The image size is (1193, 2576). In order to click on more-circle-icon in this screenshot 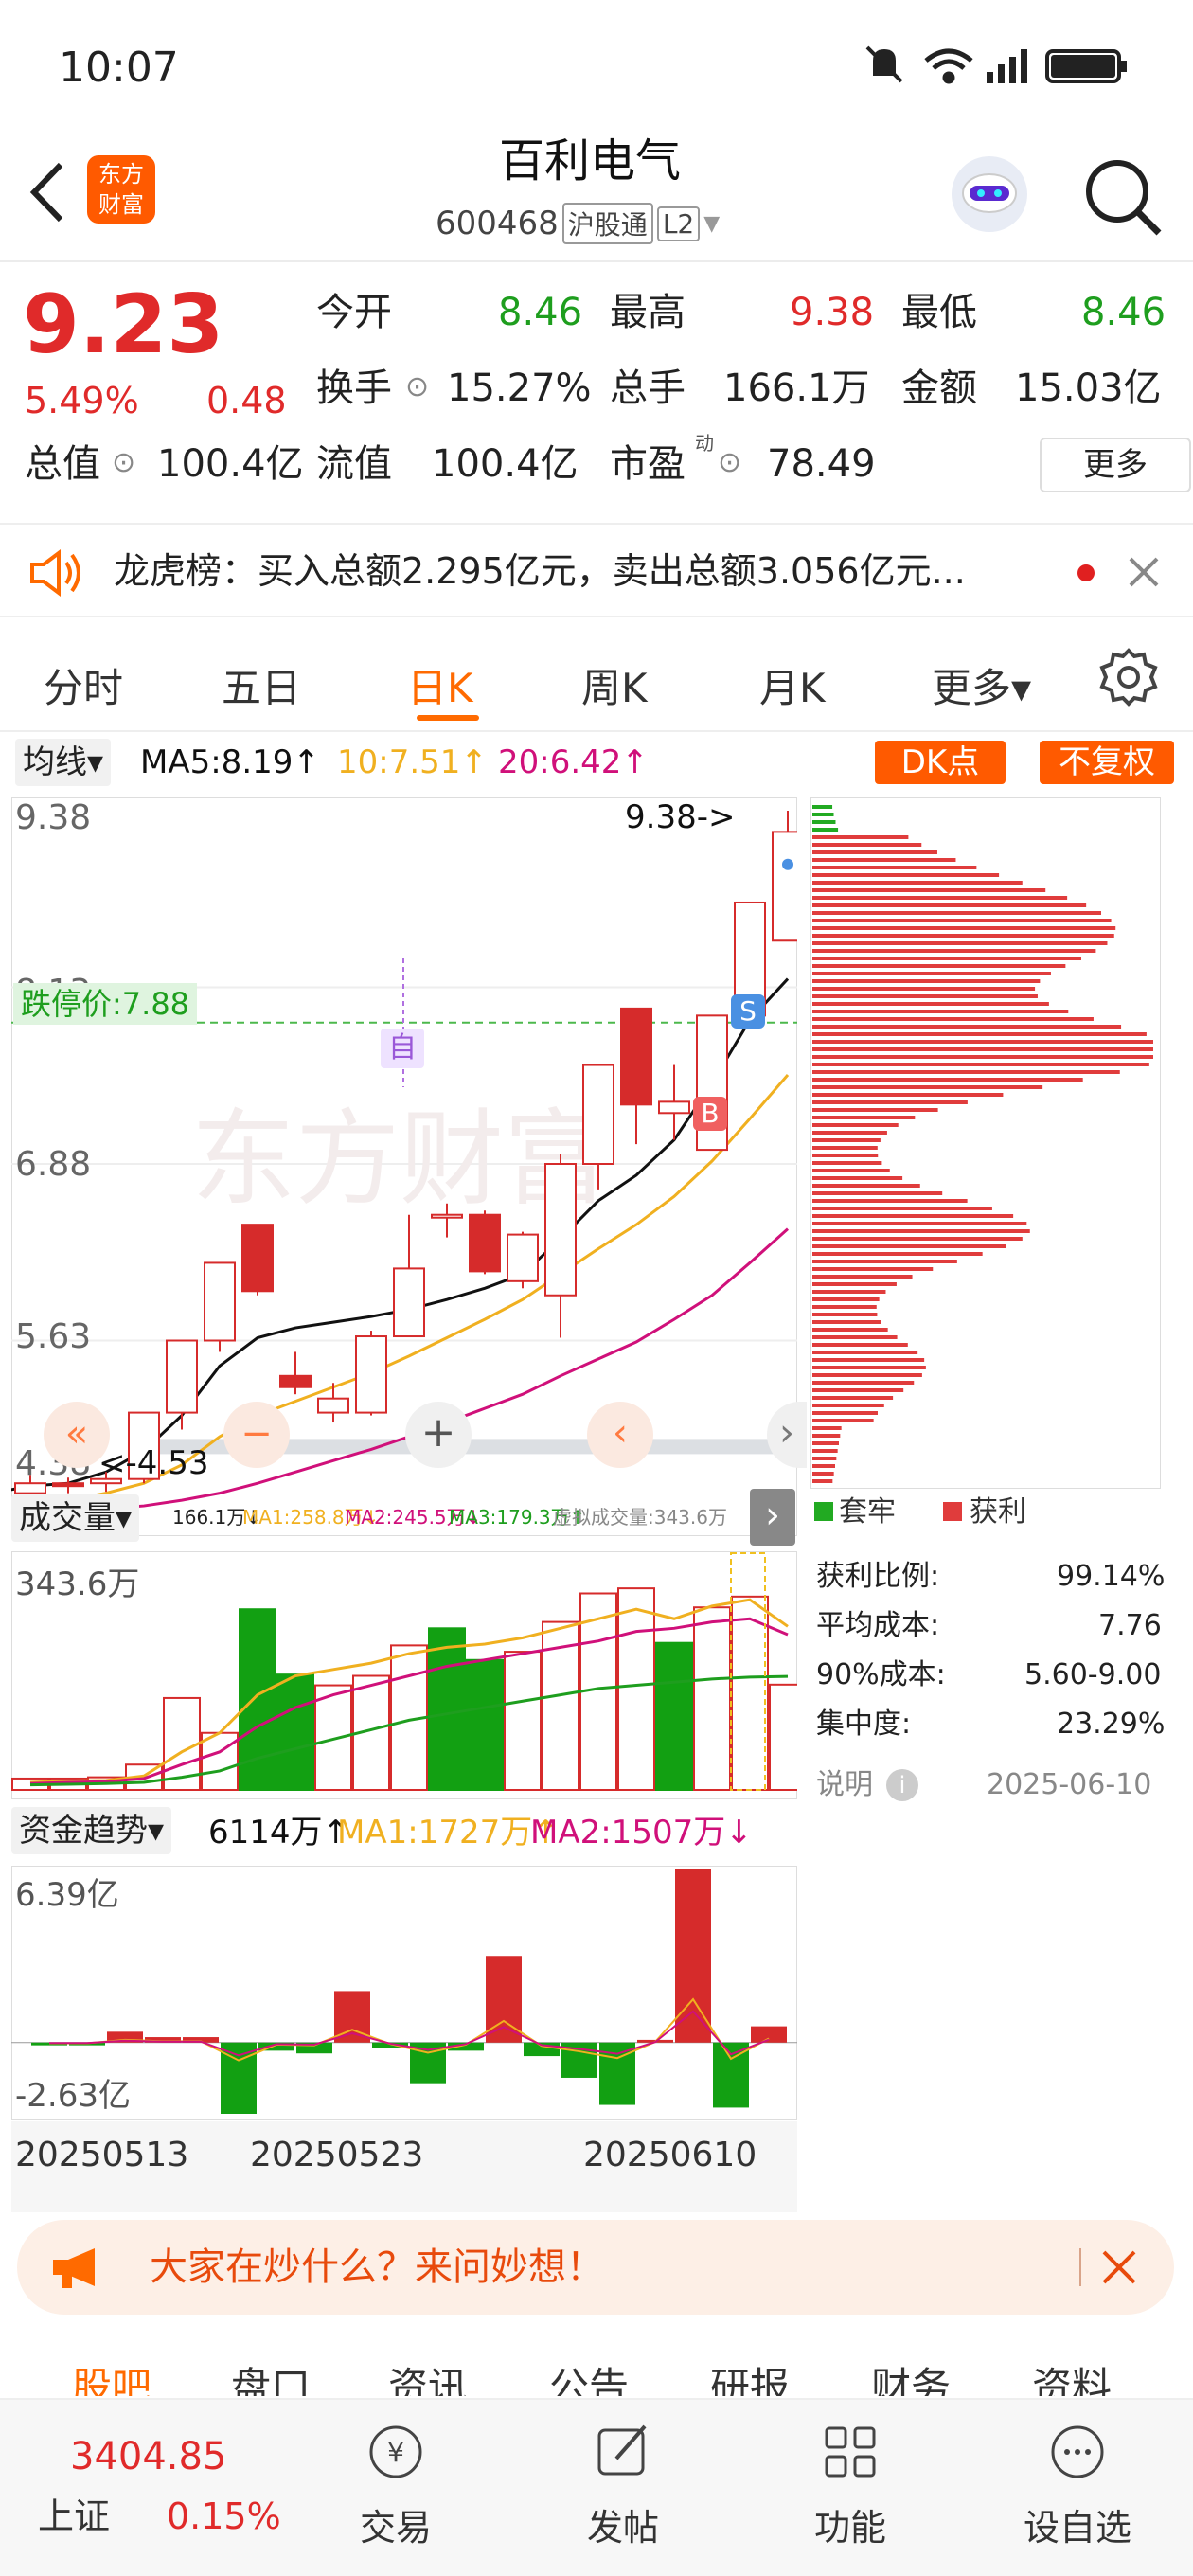, I will do `click(1077, 2451)`.